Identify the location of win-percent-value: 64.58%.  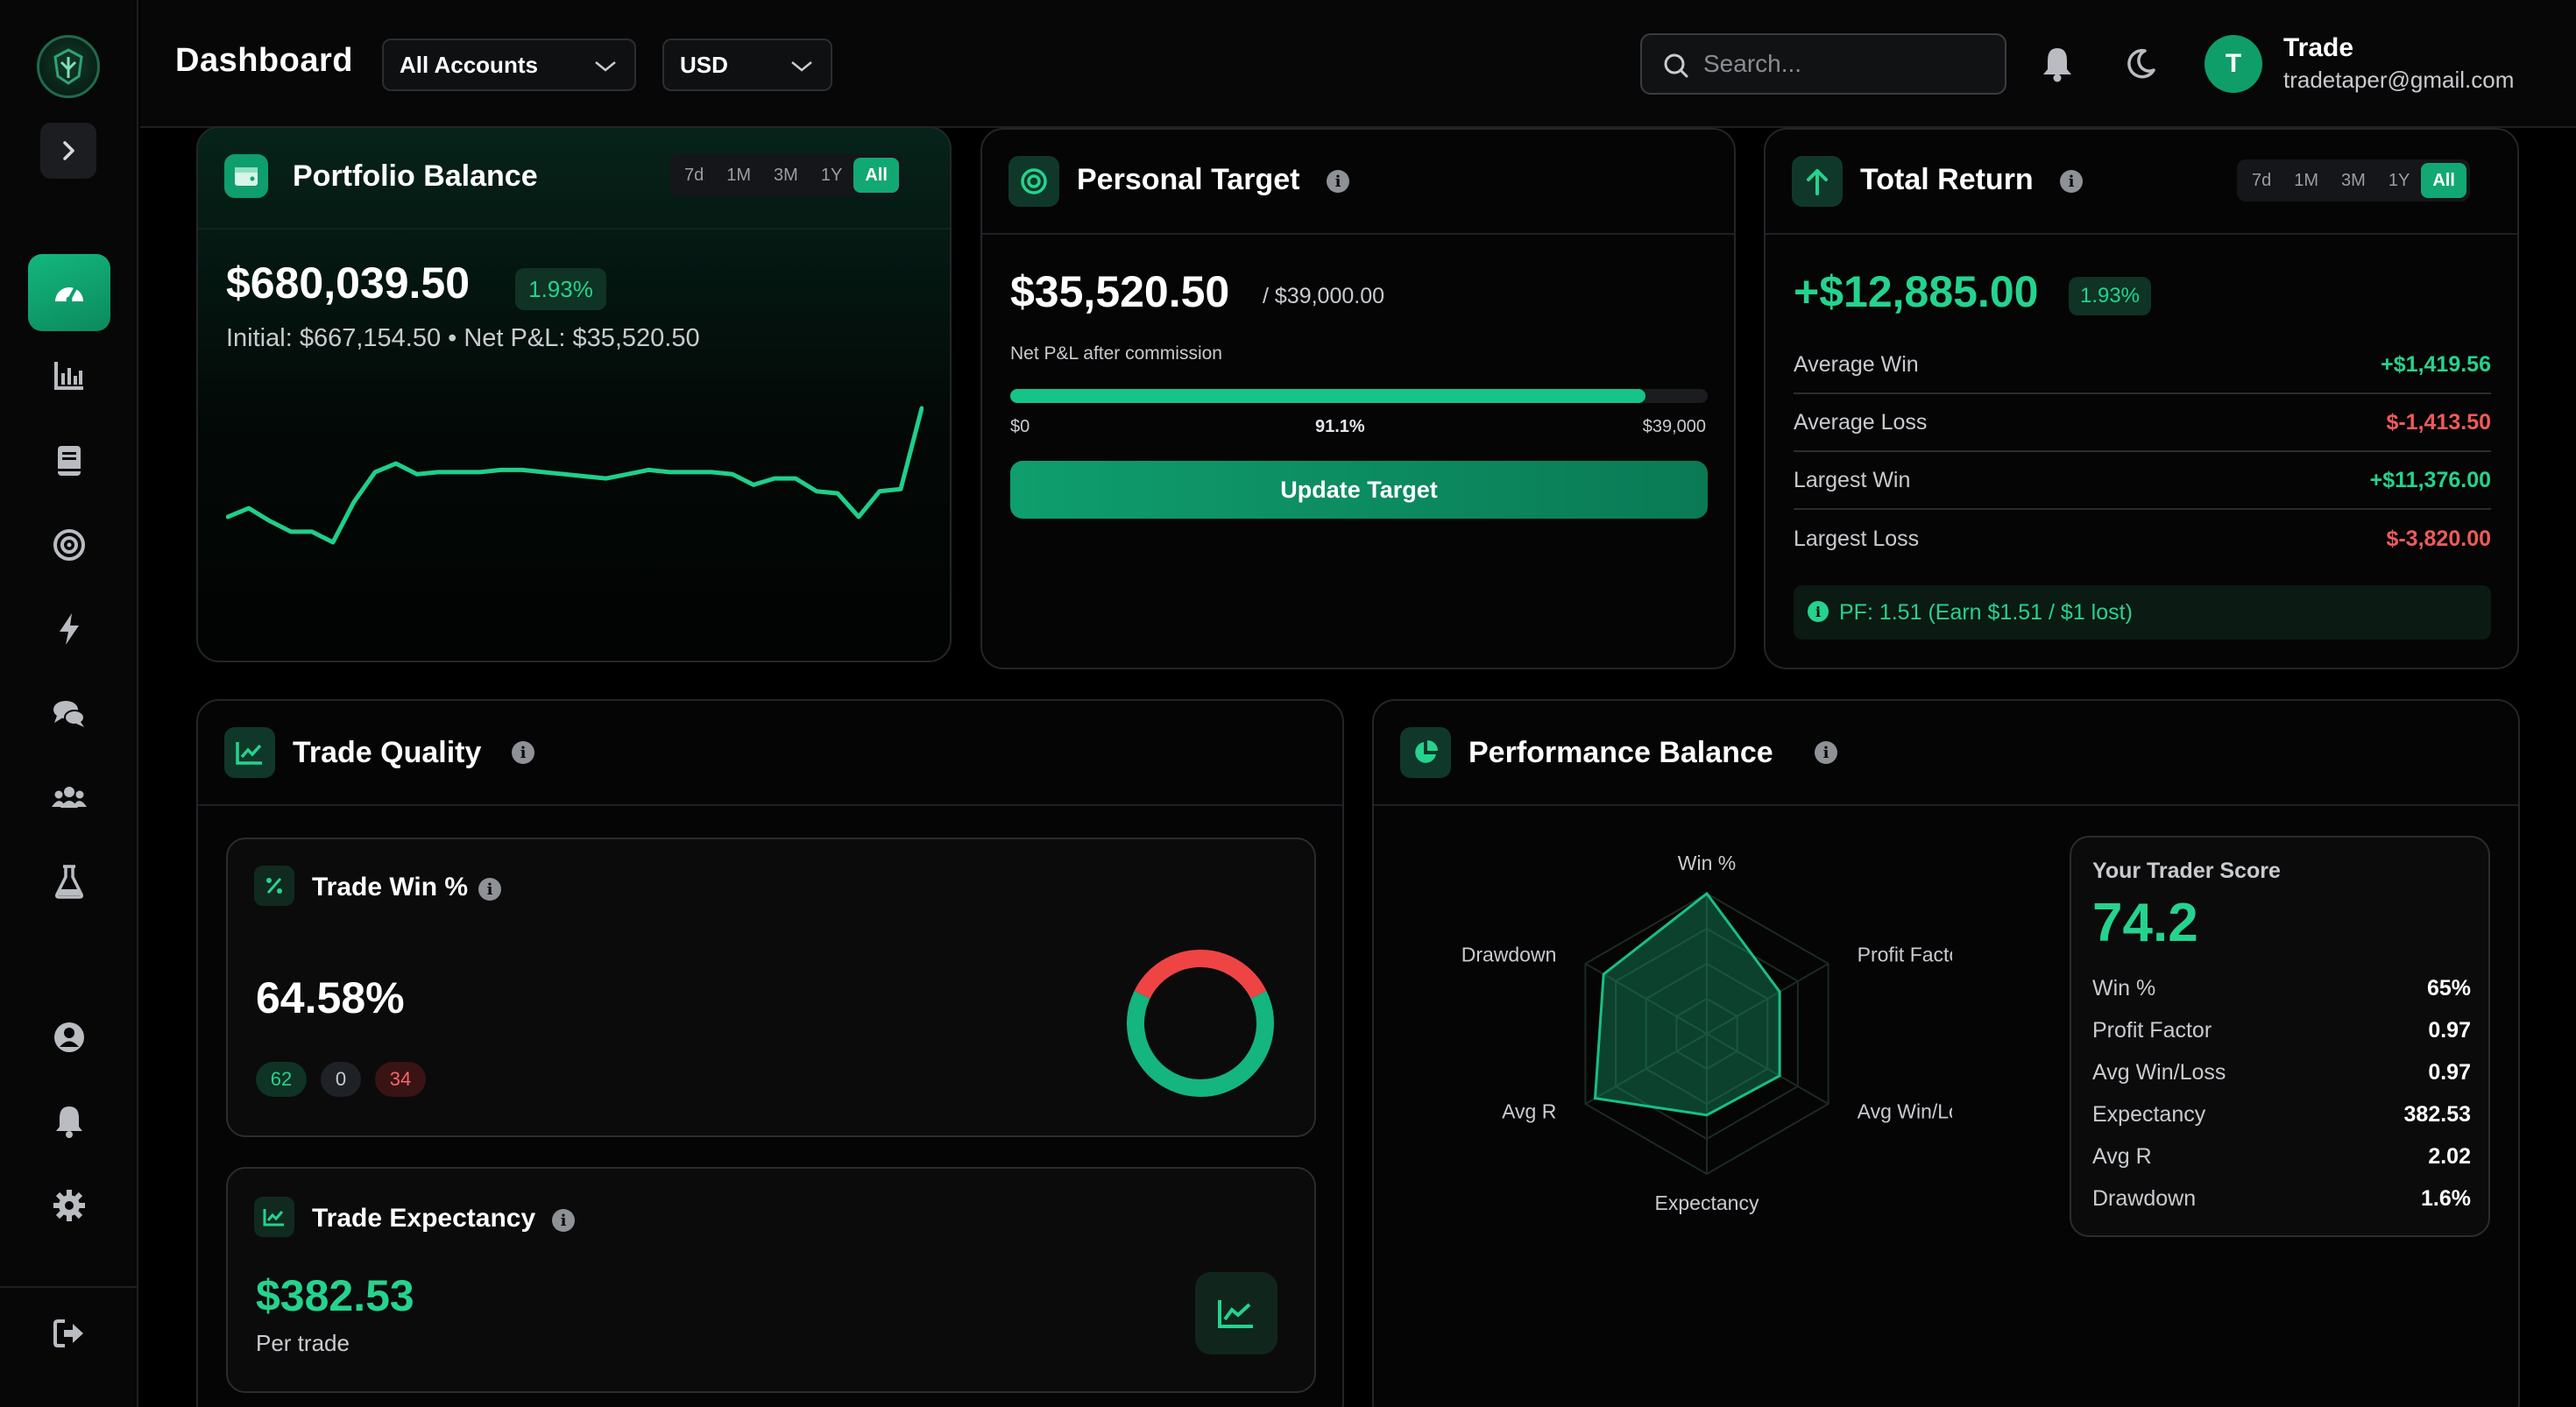
(330, 997).